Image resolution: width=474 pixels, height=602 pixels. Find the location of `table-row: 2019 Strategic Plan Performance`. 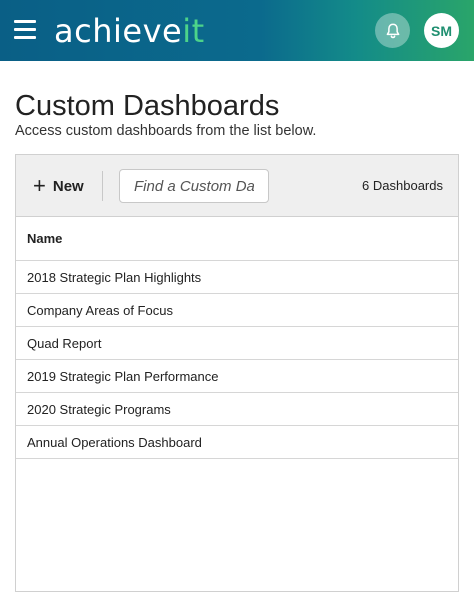

table-row: 2019 Strategic Plan Performance is located at coordinates (237, 376).